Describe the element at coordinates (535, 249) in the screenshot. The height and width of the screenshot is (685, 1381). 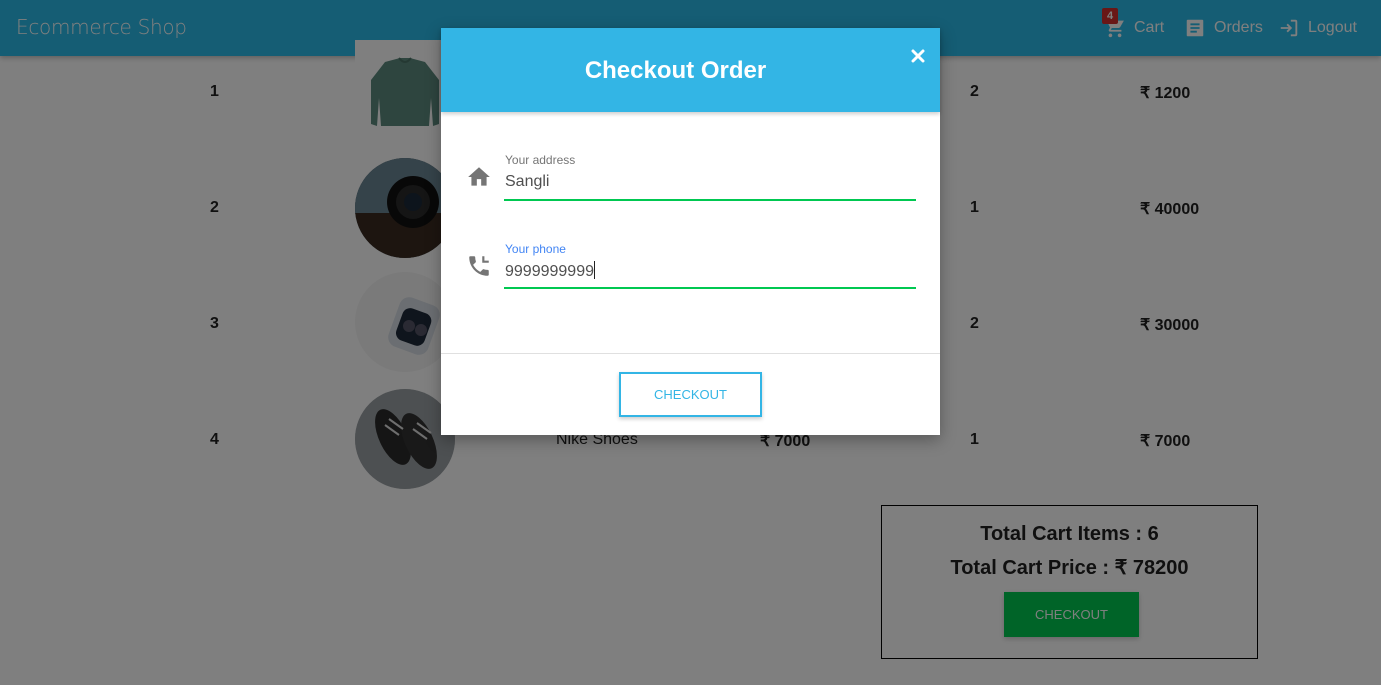
I see `phone-label: Your phone` at that location.